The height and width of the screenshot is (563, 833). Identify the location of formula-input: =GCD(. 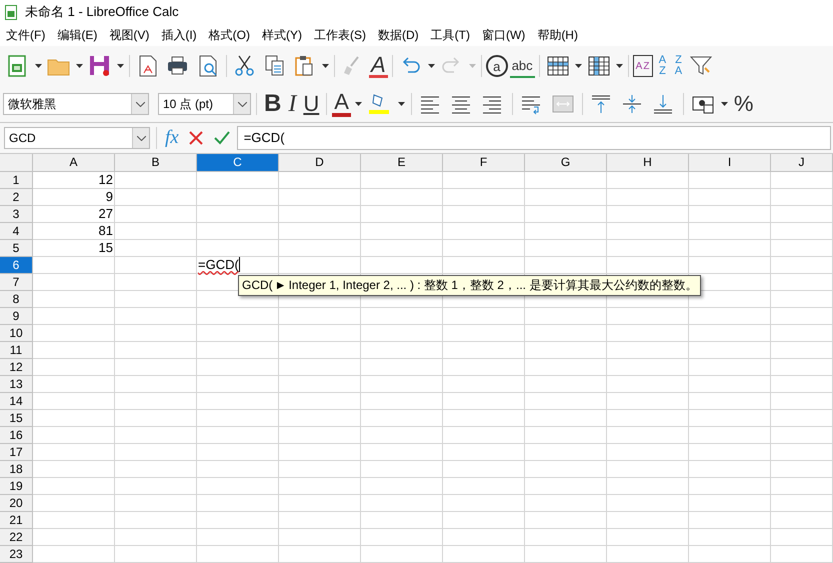
(533, 138).